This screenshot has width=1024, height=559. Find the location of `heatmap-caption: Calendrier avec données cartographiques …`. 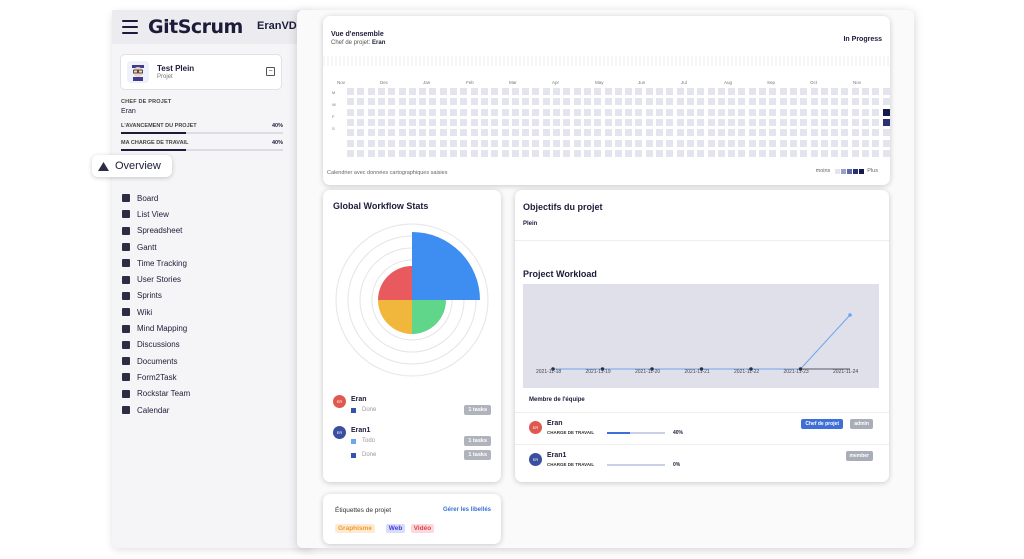

heatmap-caption: Calendrier avec données cartographiques … is located at coordinates (387, 173).